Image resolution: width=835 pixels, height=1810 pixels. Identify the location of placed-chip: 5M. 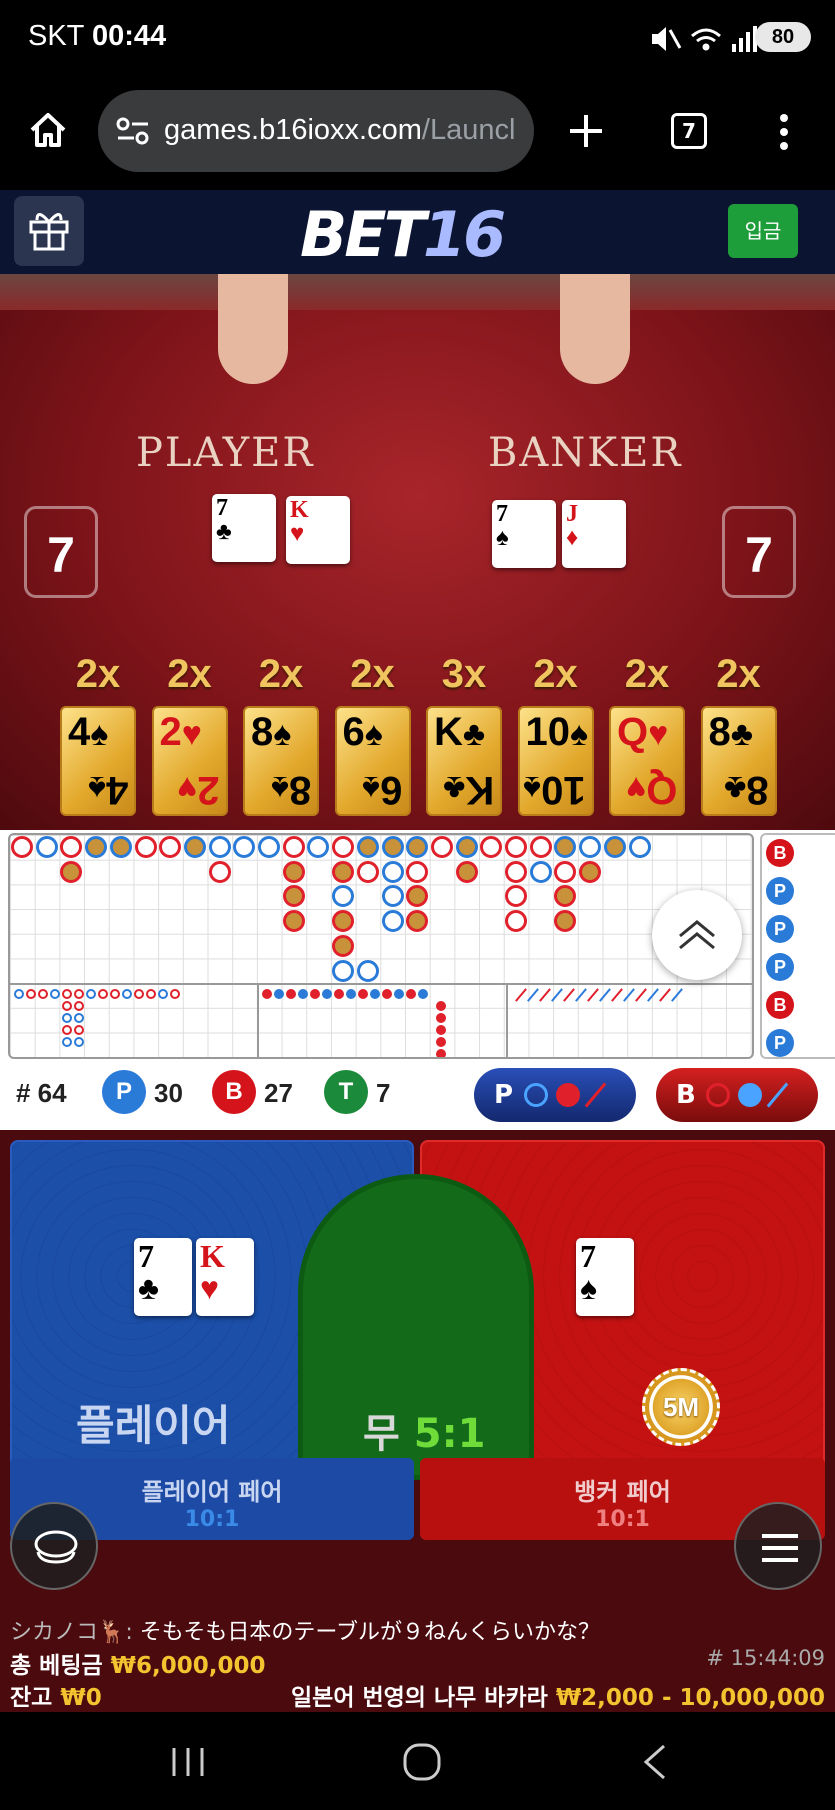
(681, 1407).